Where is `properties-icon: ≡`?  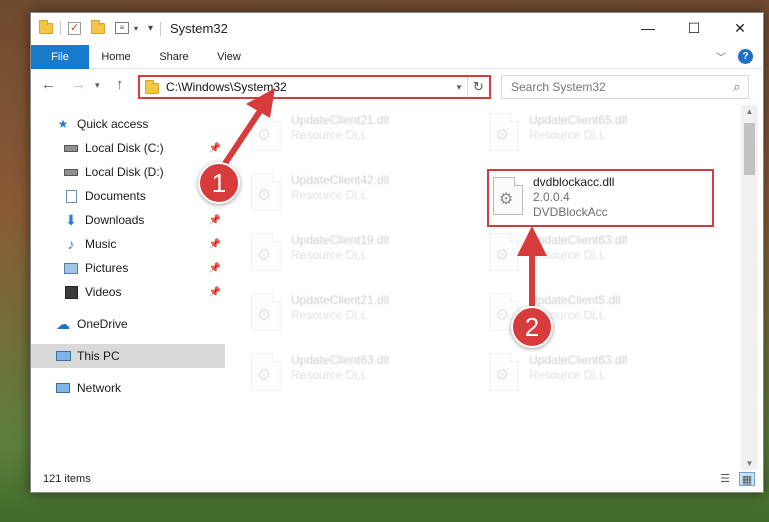
properties-icon: ≡ is located at coordinates (122, 28).